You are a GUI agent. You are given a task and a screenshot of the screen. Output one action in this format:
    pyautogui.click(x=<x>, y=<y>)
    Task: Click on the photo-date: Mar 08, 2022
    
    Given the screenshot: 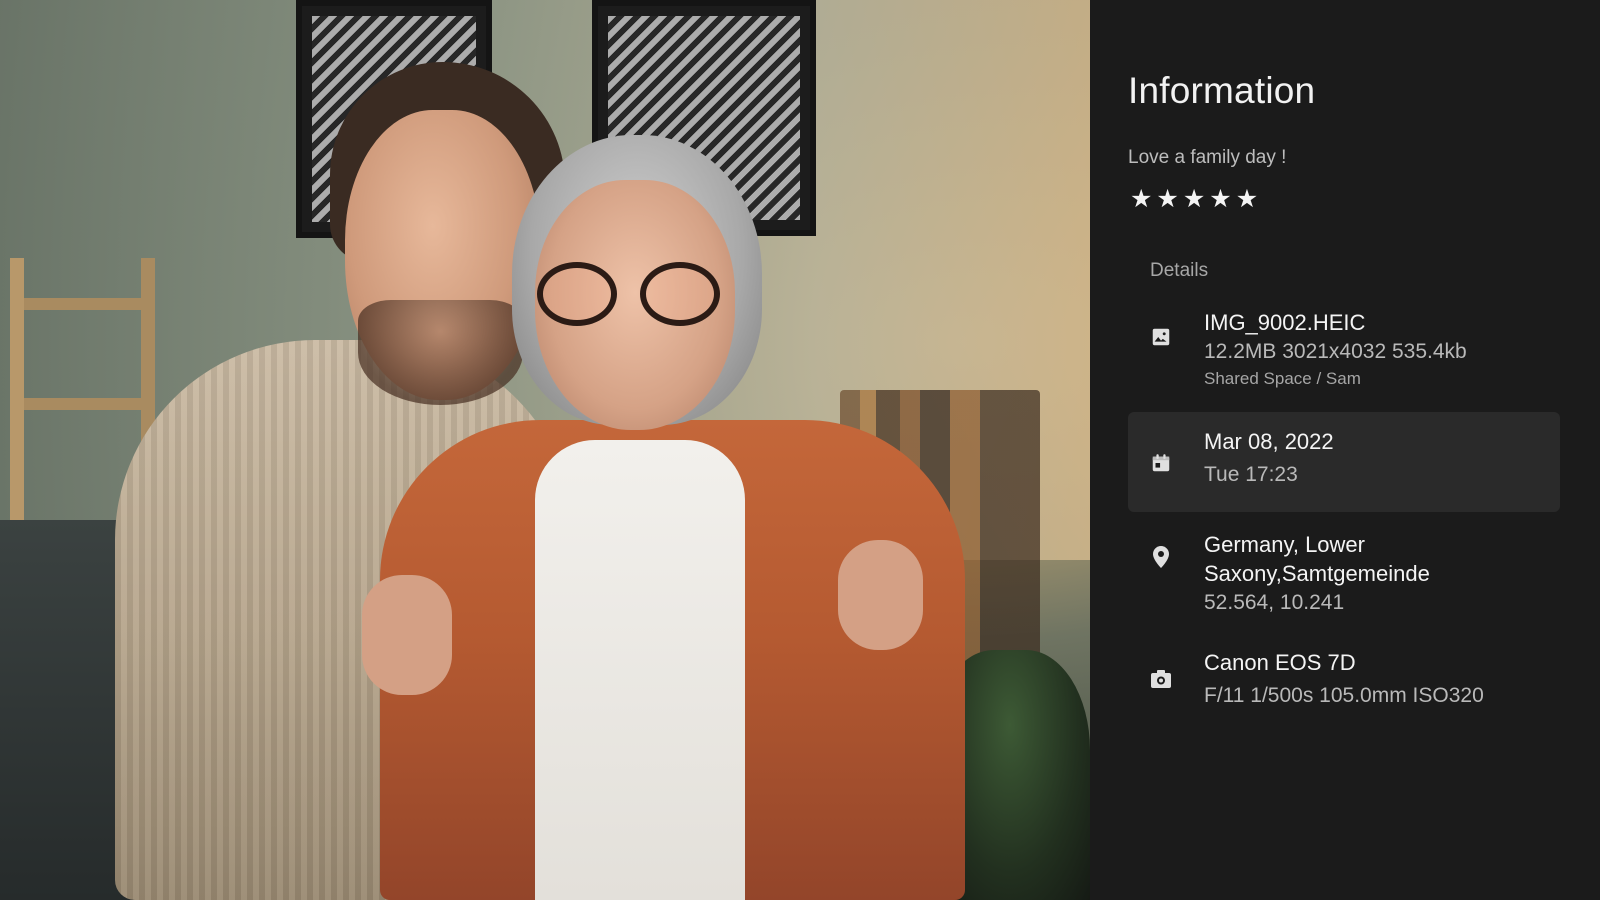 What is the action you would take?
    pyautogui.click(x=1269, y=441)
    